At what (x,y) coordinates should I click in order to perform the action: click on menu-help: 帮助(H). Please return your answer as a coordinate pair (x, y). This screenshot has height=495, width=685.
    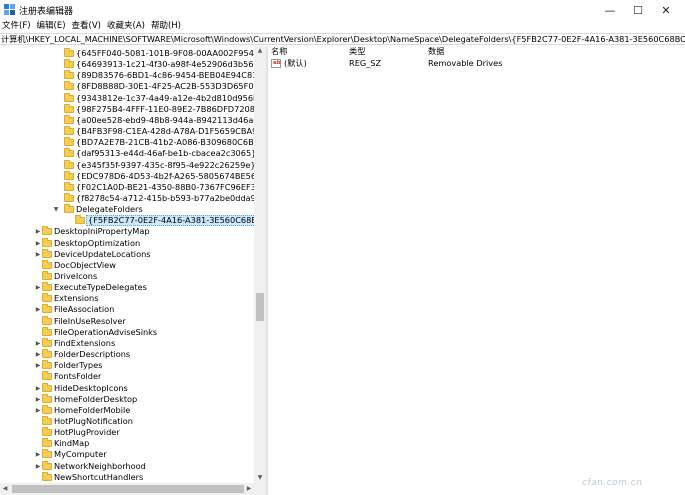
    Looking at the image, I should click on (166, 26).